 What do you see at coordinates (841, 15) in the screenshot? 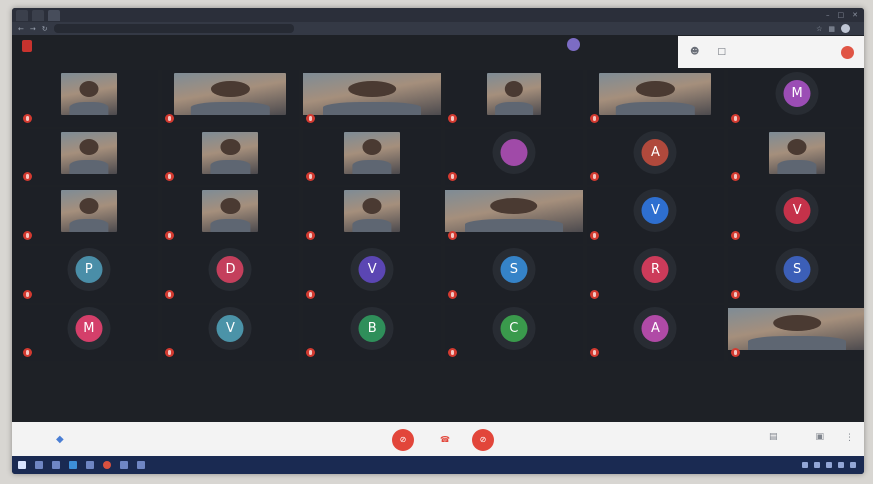
I see `maximize-icon: □` at bounding box center [841, 15].